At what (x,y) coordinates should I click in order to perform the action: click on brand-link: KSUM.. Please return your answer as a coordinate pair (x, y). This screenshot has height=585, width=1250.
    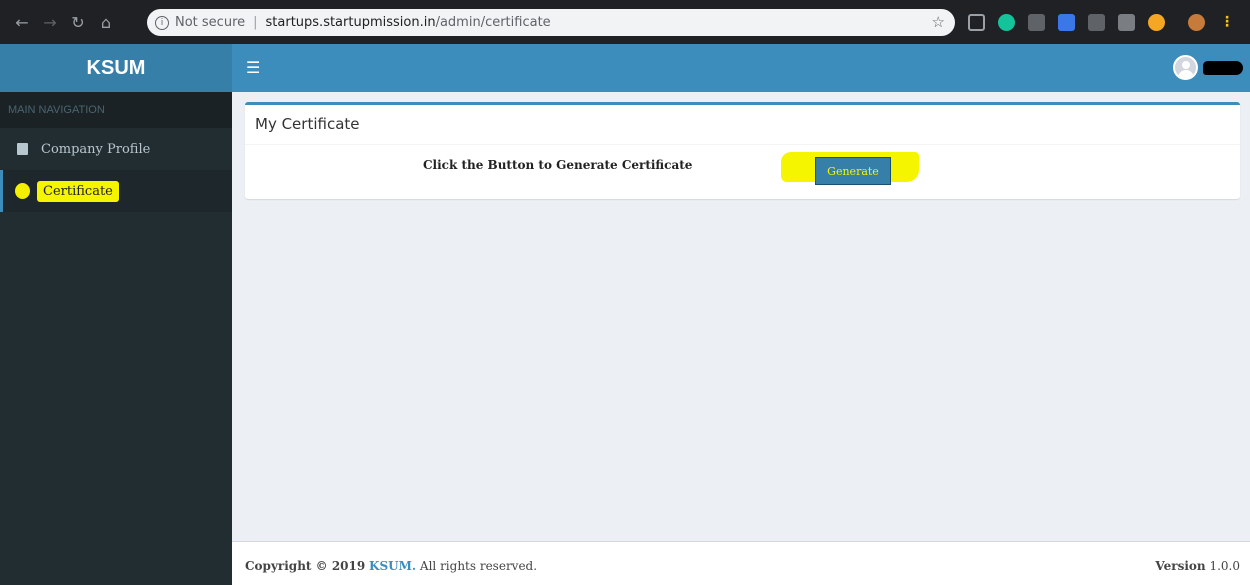
    Looking at the image, I should click on (392, 566).